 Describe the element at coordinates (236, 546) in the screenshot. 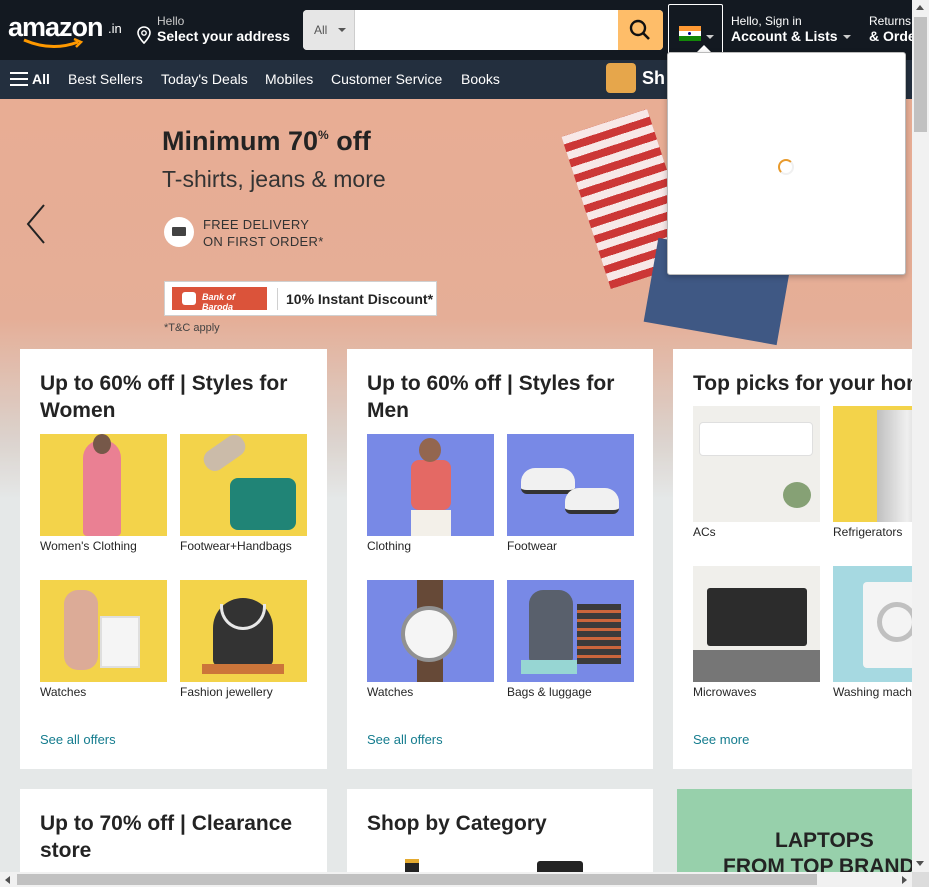

I see `tile-label: Footwear+Handbags` at that location.